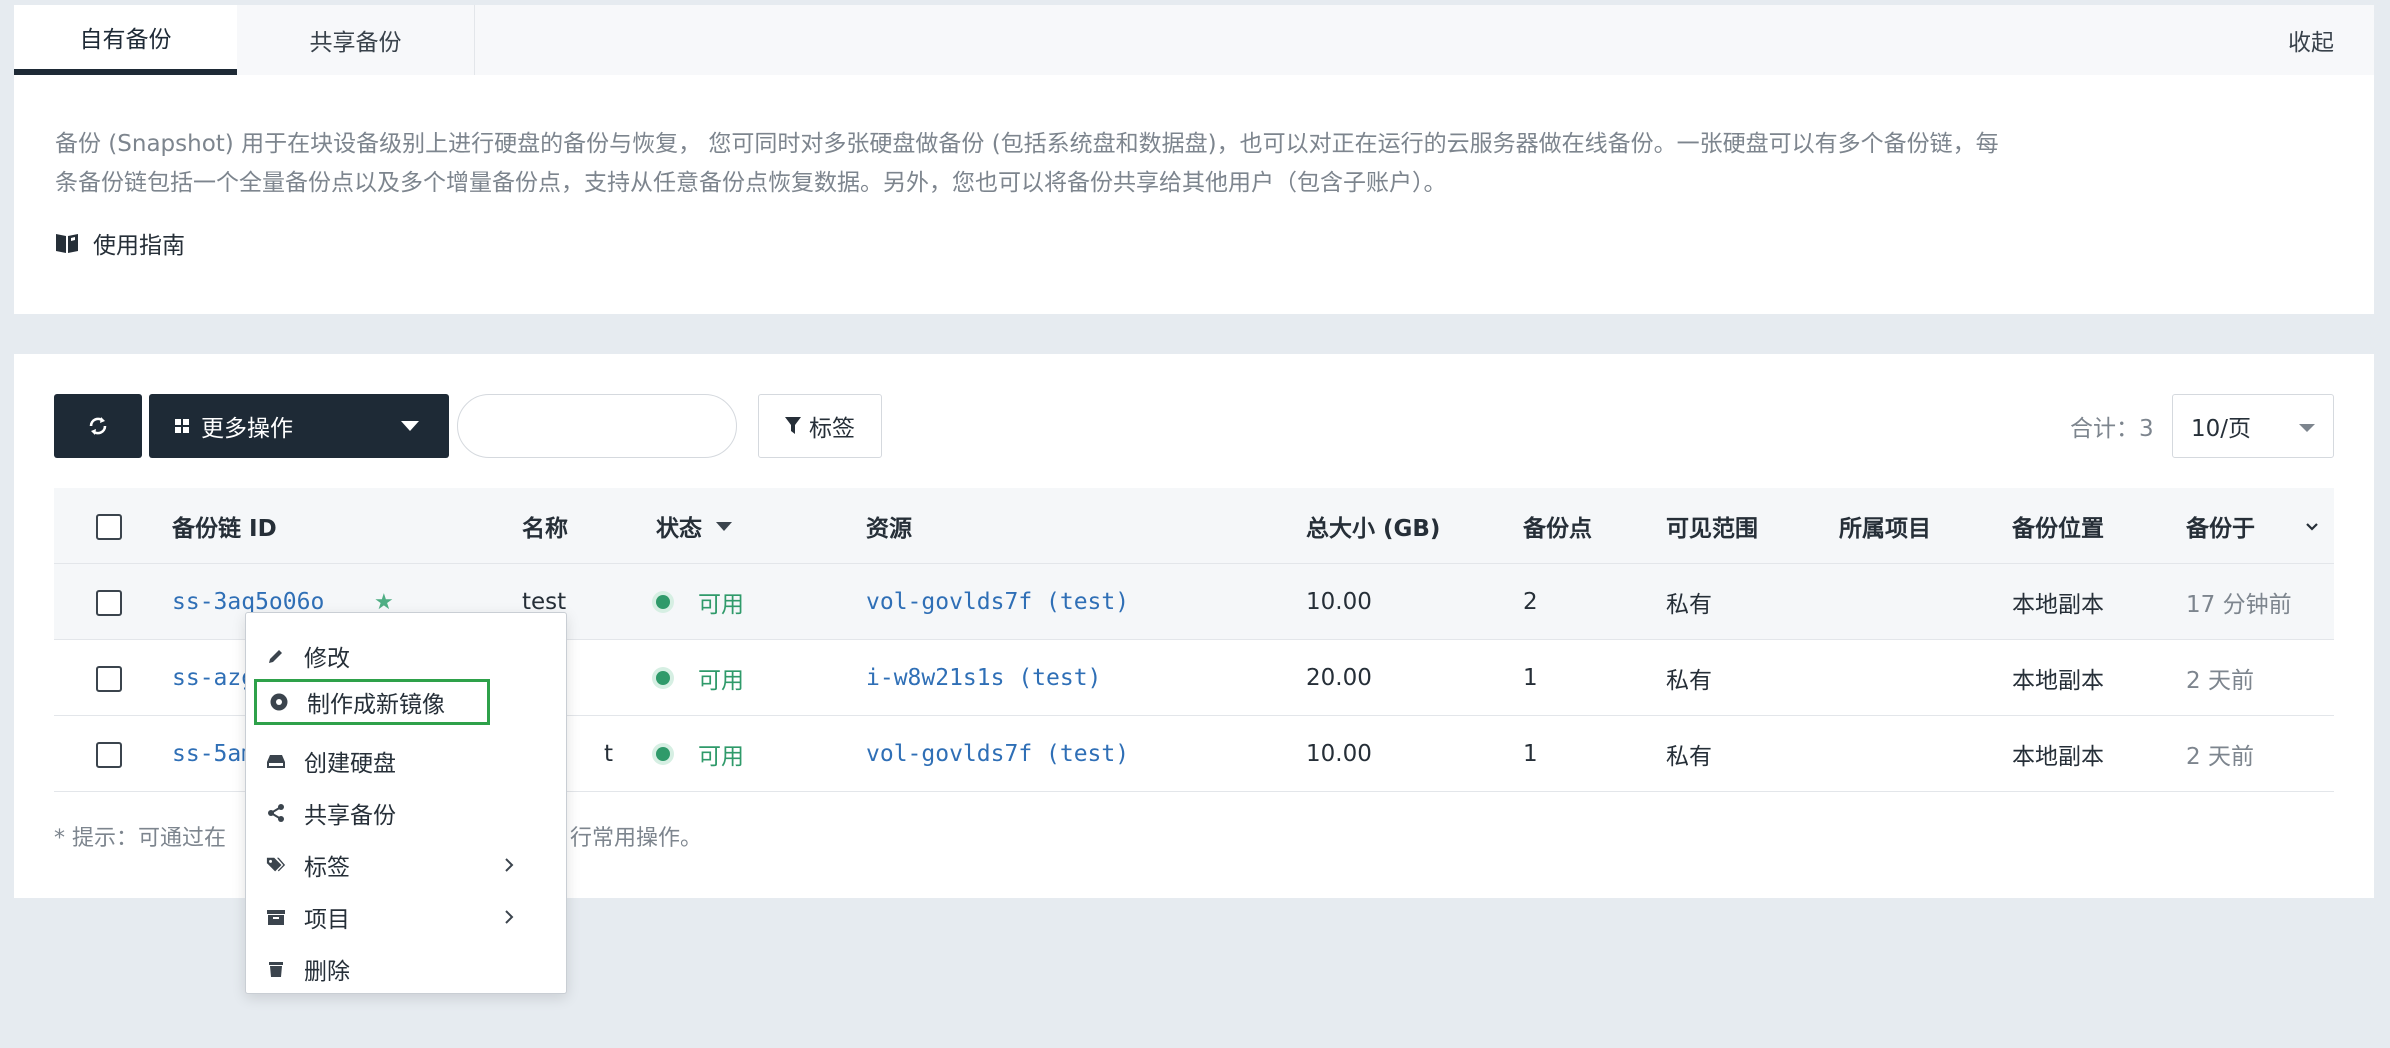  I want to click on menu-item-label: 修改, so click(327, 659).